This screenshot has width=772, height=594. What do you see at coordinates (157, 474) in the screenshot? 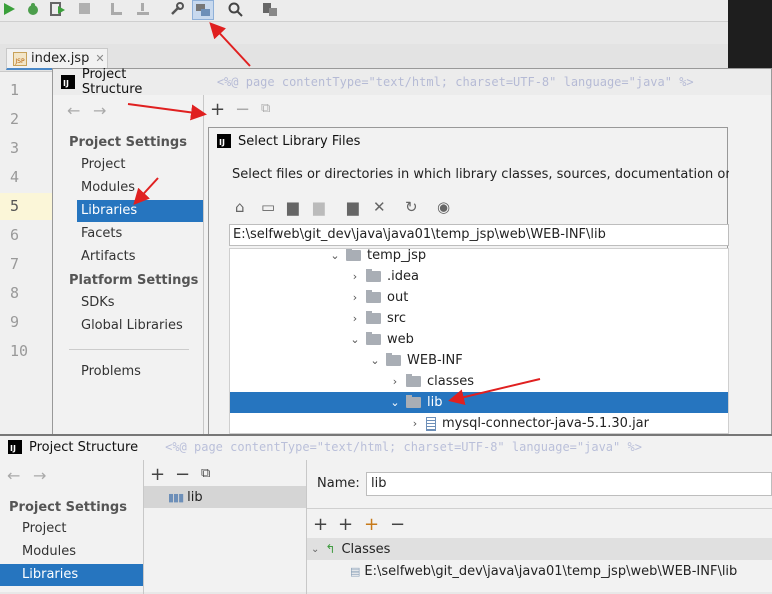
I see `add-library-icon: +` at bounding box center [157, 474].